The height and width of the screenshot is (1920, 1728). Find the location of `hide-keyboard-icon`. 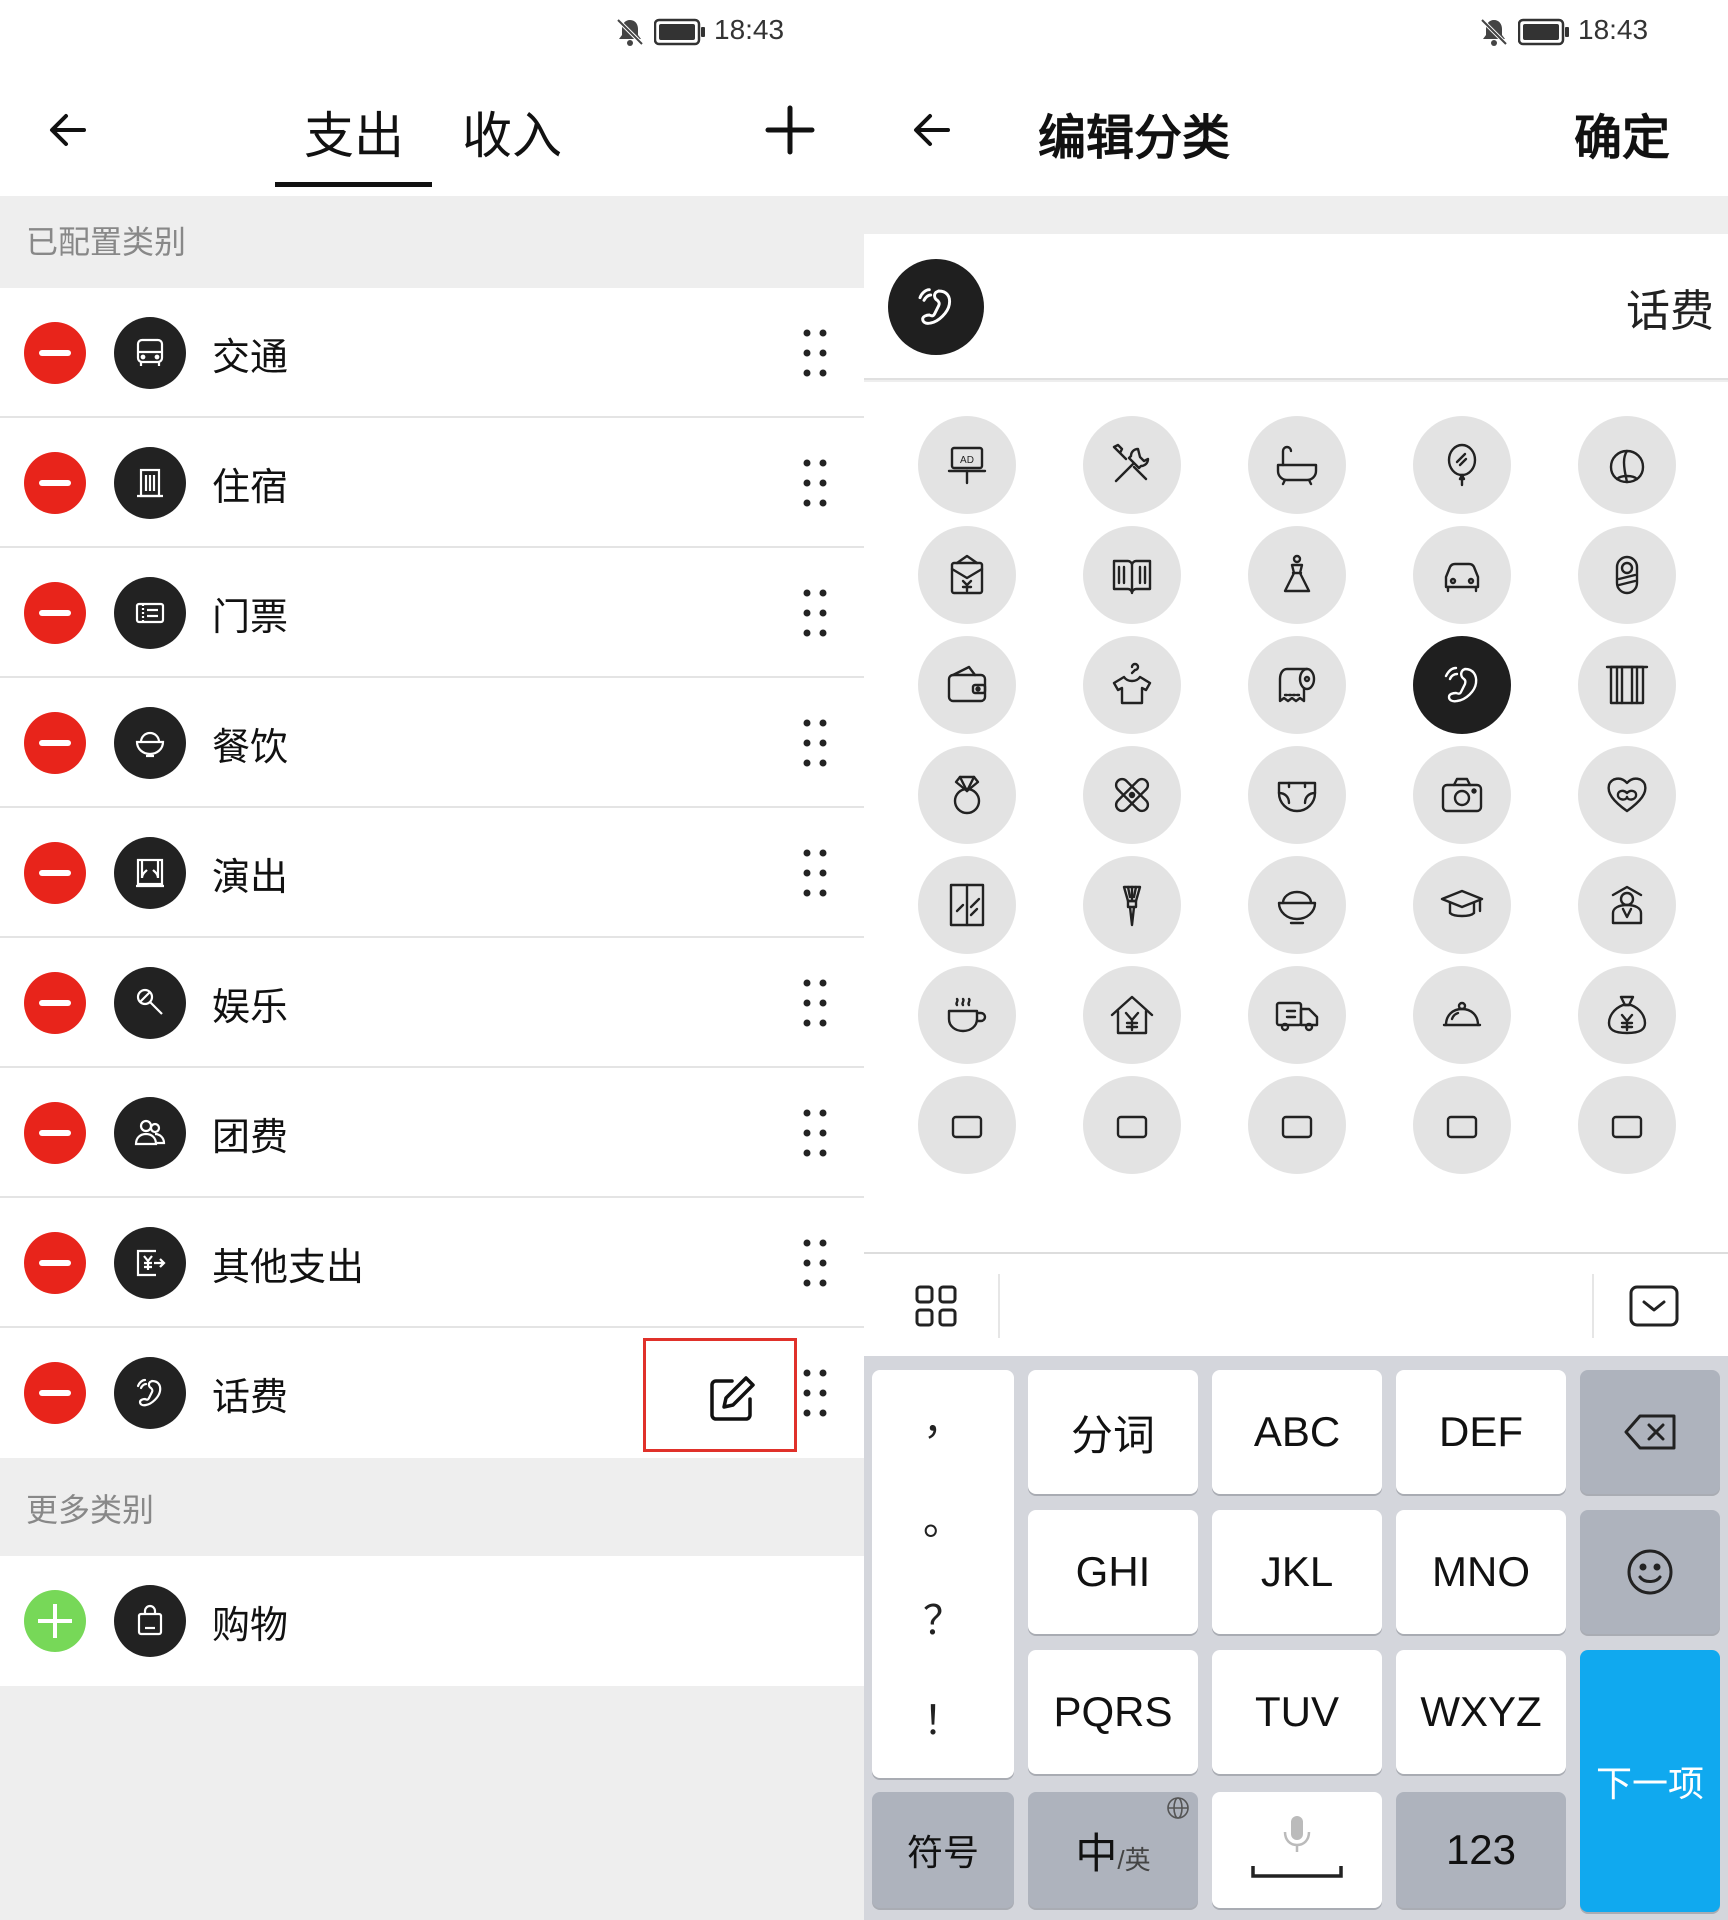

hide-keyboard-icon is located at coordinates (1654, 1306).